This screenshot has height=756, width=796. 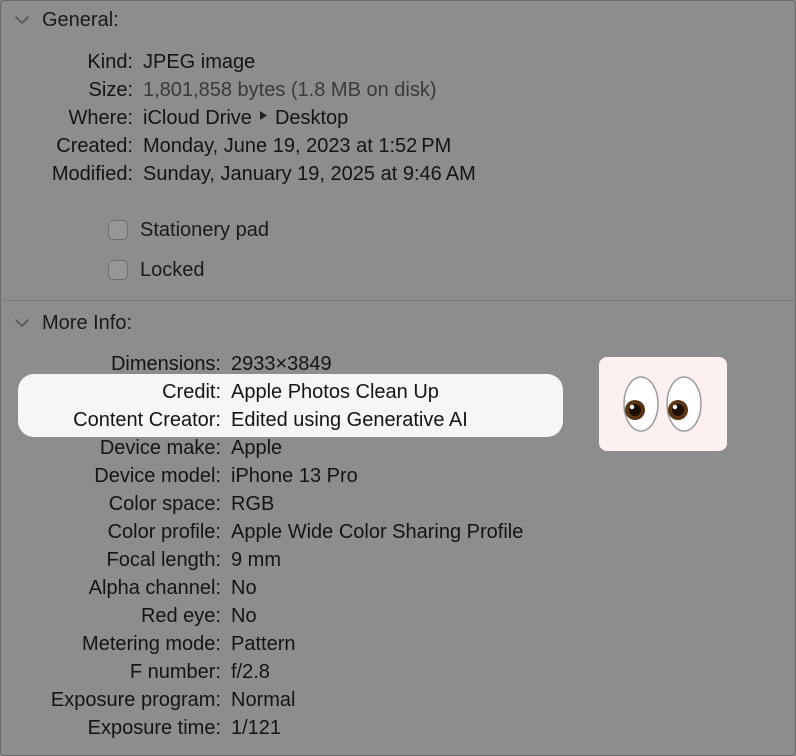 What do you see at coordinates (94, 145) in the screenshot?
I see `created-label: Created:` at bounding box center [94, 145].